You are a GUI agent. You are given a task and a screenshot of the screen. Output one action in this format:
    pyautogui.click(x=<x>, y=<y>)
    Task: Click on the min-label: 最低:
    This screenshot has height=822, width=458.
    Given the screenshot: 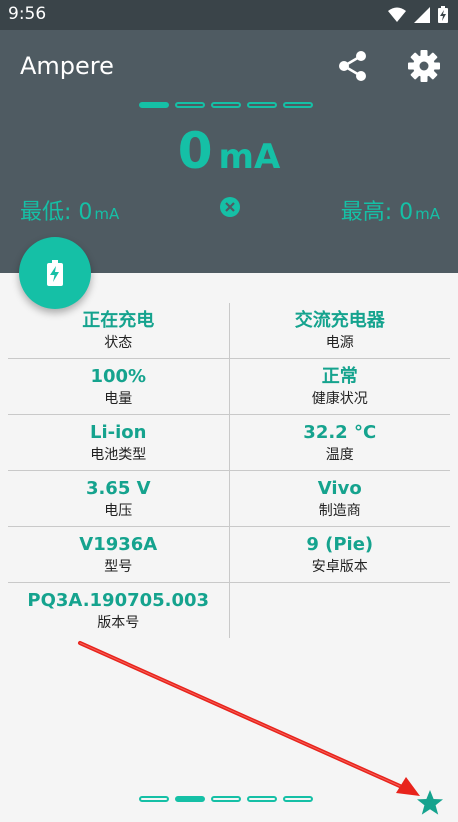 What is the action you would take?
    pyautogui.click(x=46, y=212)
    